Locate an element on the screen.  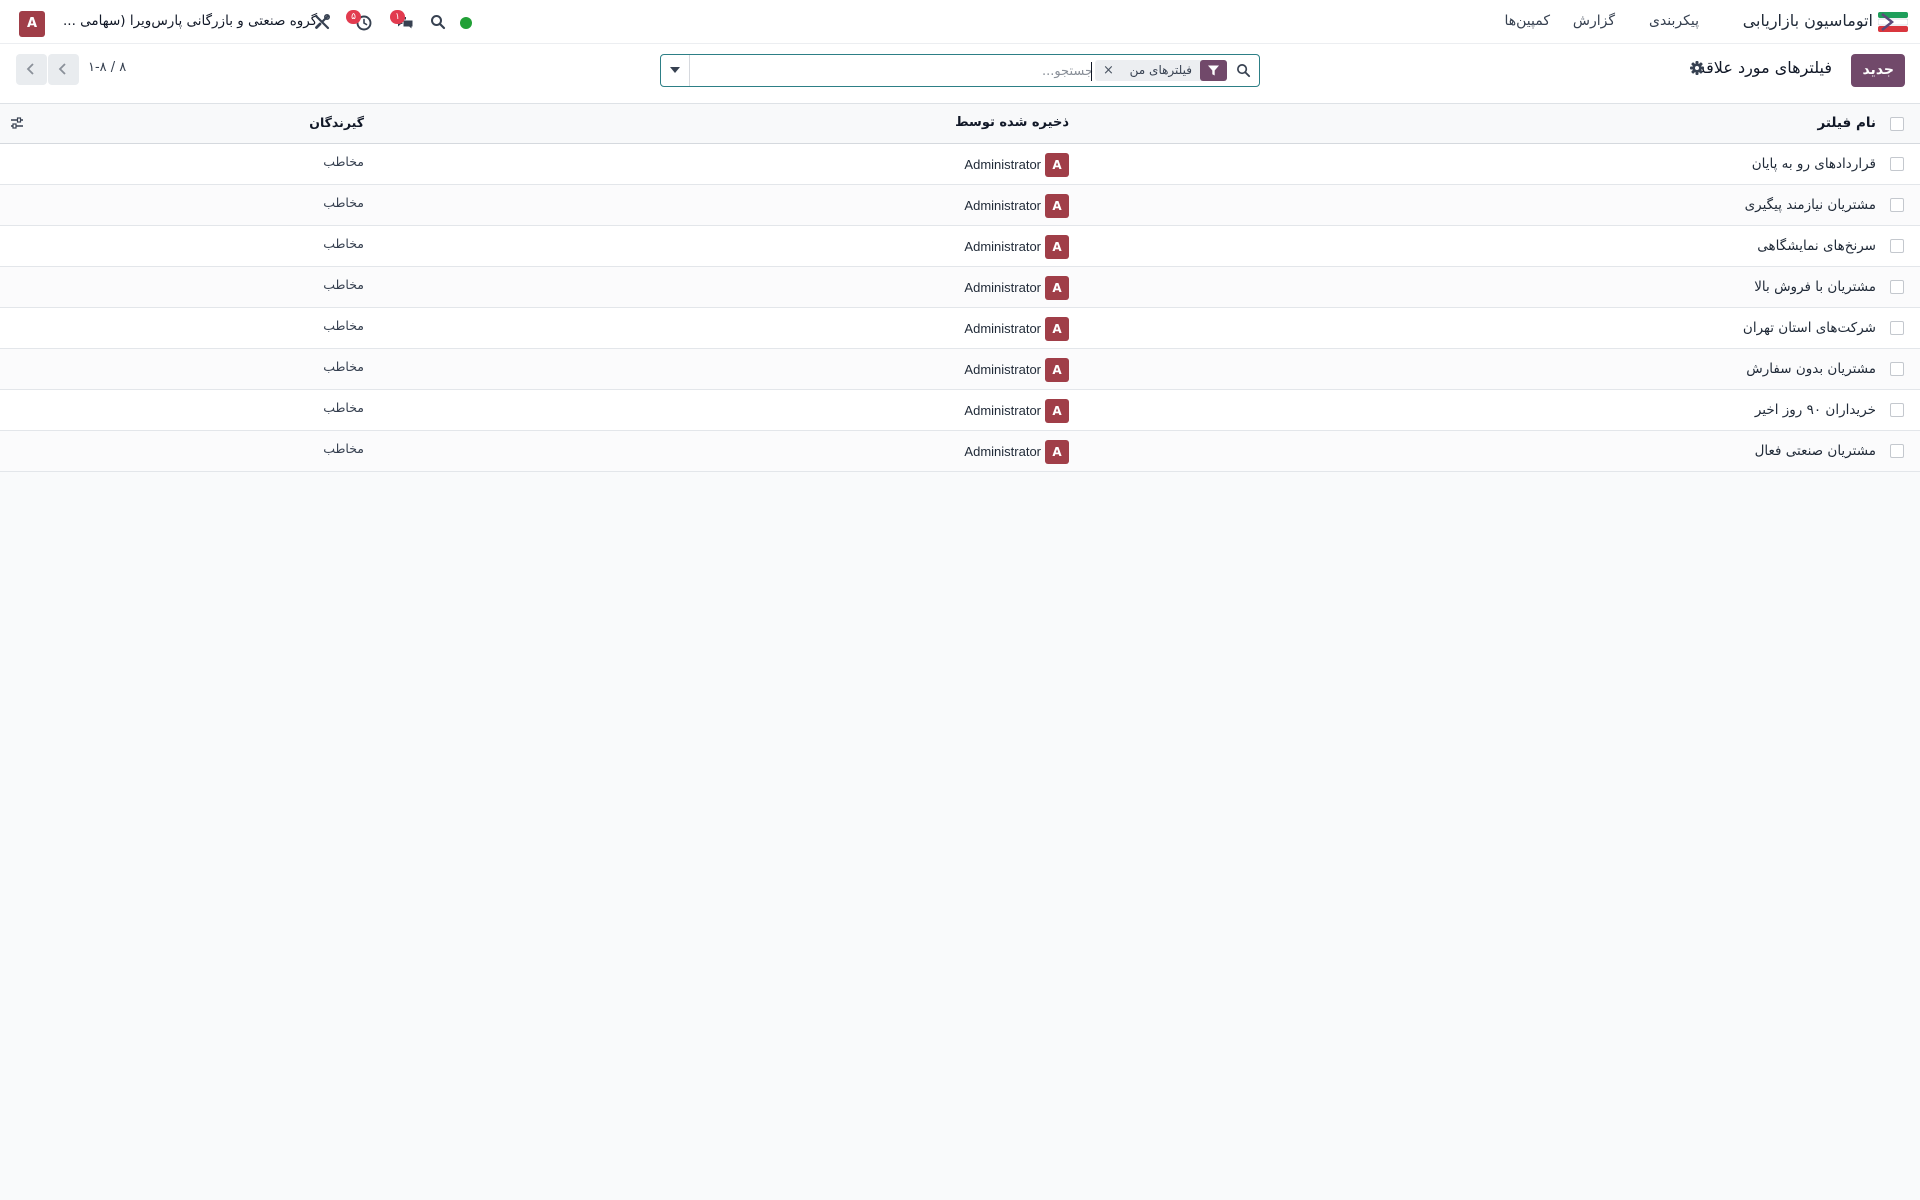
debug-tools-icon is located at coordinates (322, 22).